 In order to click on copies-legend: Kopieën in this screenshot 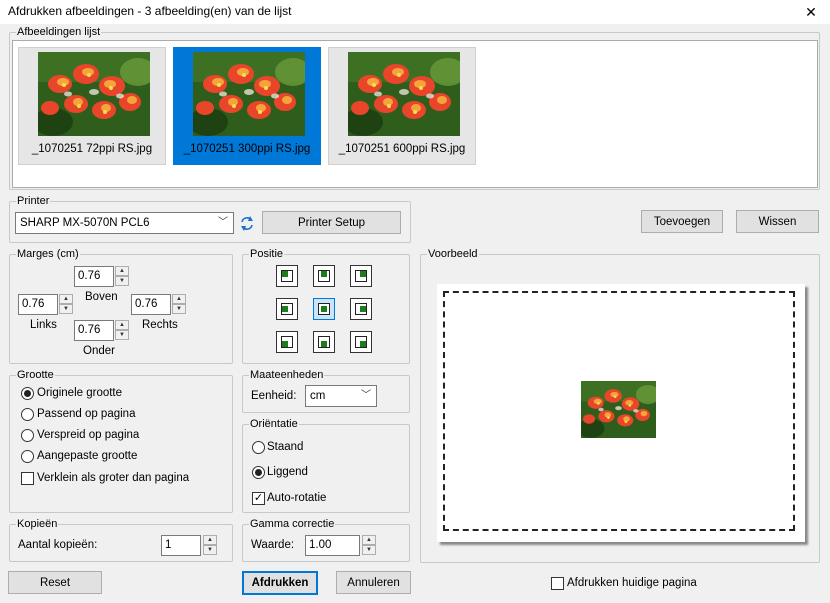, I will do `click(37, 524)`.